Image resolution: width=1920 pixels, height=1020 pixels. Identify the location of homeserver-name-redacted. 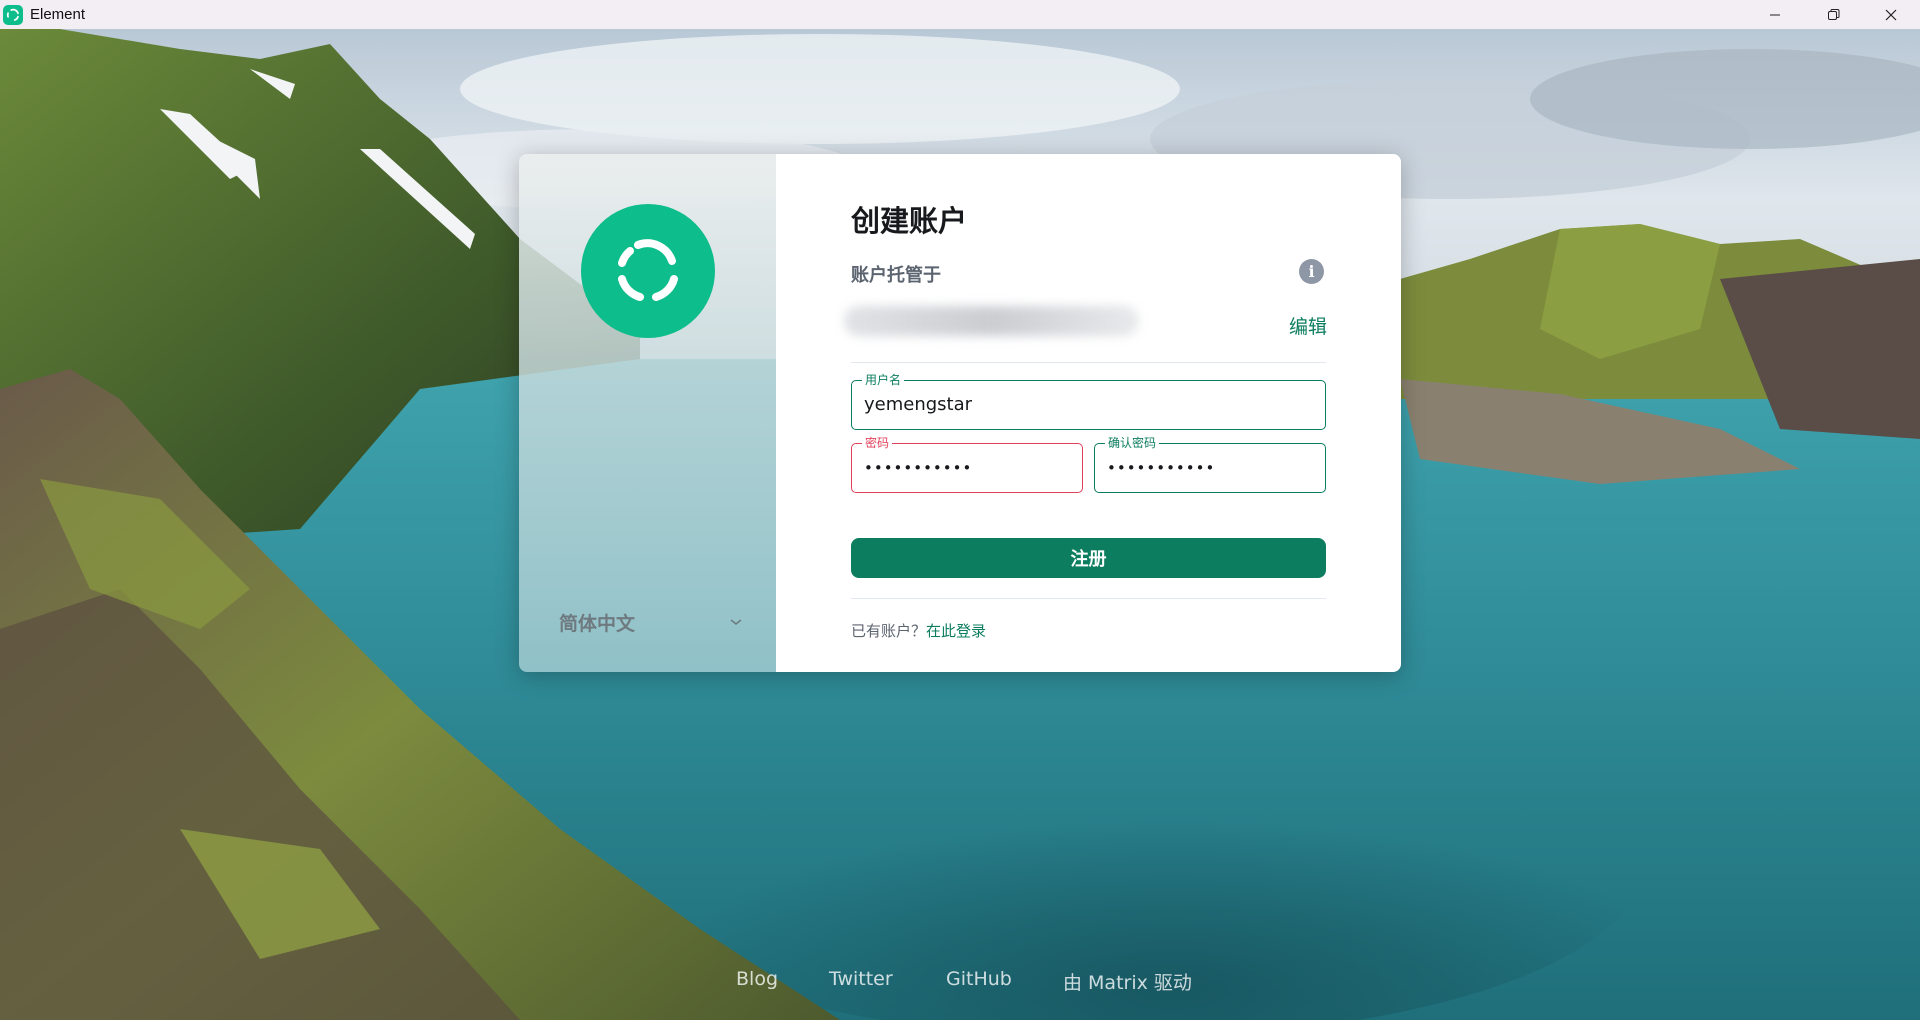
(991, 321).